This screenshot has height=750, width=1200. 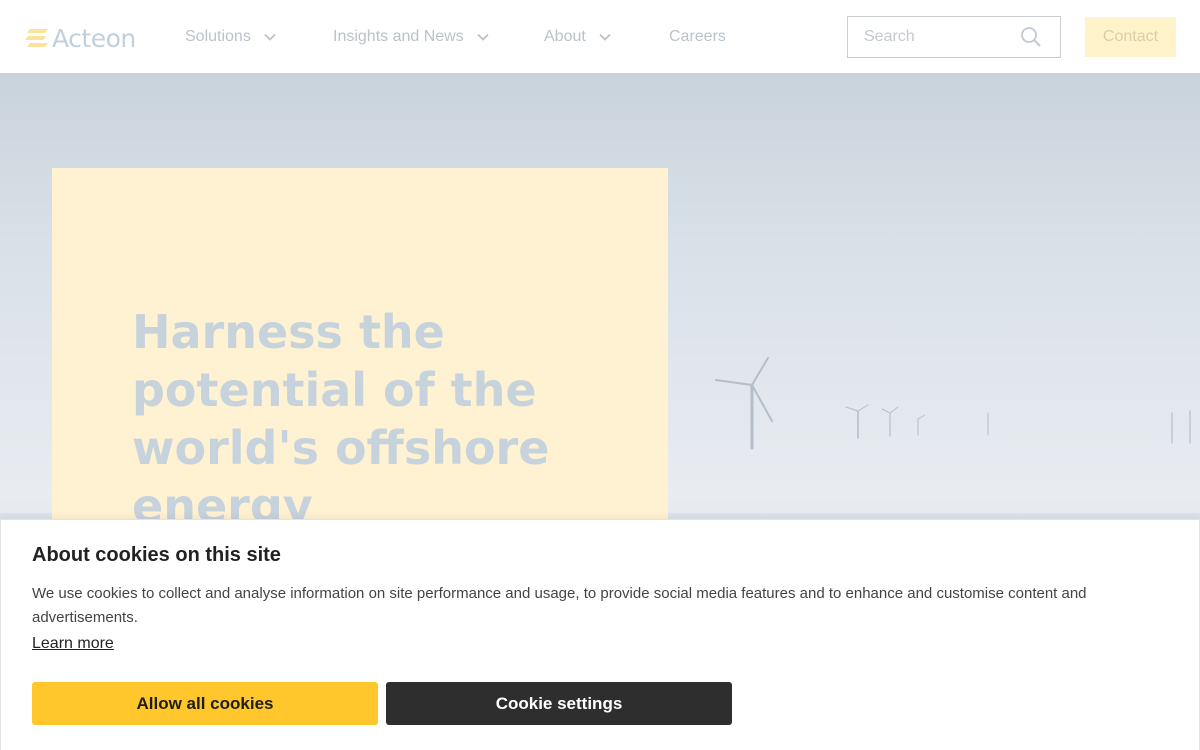 I want to click on nav-item-solutions: Solutions, so click(x=231, y=36).